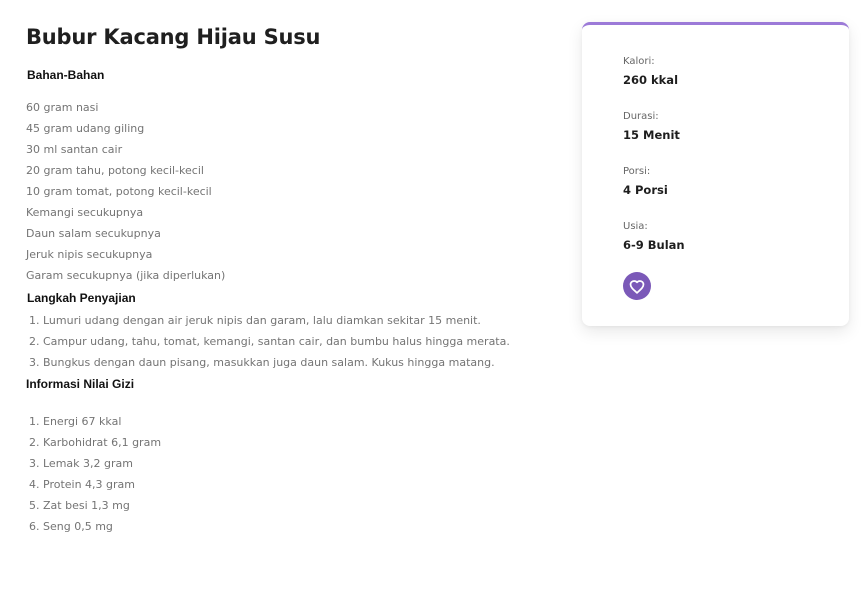 This screenshot has height=604, width=861. Describe the element at coordinates (286, 505) in the screenshot. I see `nutrition-item: 5. Zat besi 1,3 mg` at that location.